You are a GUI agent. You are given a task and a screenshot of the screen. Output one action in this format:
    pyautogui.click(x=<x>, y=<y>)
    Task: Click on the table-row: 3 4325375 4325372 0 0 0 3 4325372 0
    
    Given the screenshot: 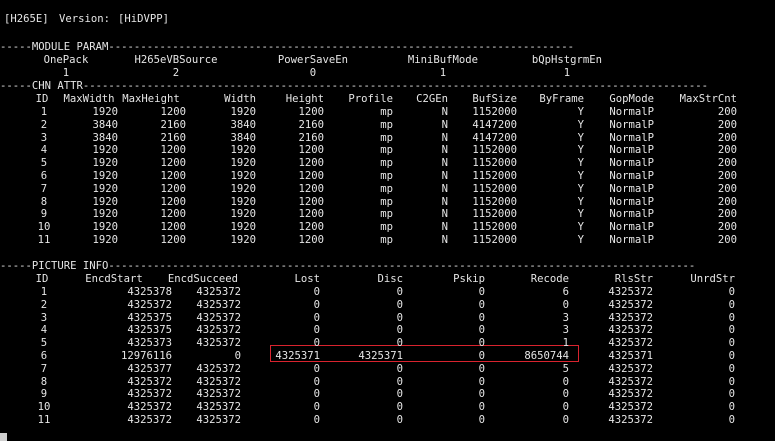 What is the action you would take?
    pyautogui.click(x=387, y=318)
    